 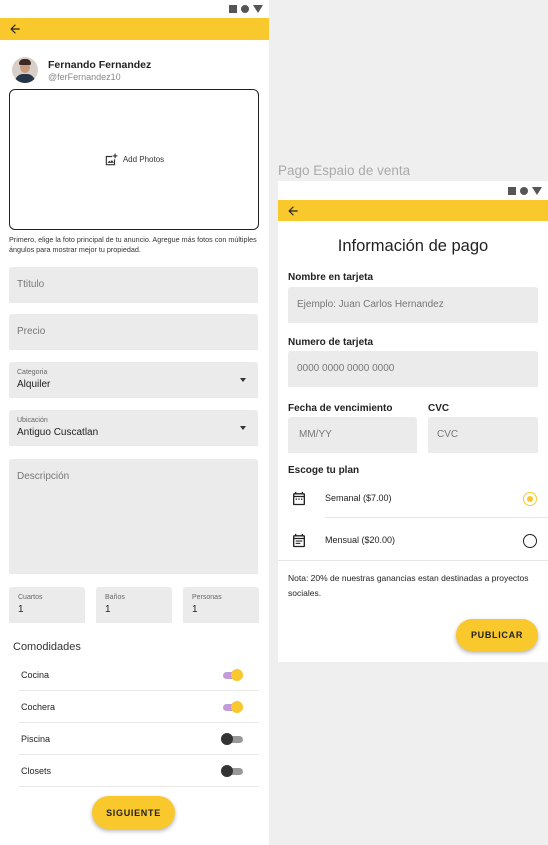 What do you see at coordinates (100, 64) in the screenshot?
I see `profile-name: Fernando Fernandez` at bounding box center [100, 64].